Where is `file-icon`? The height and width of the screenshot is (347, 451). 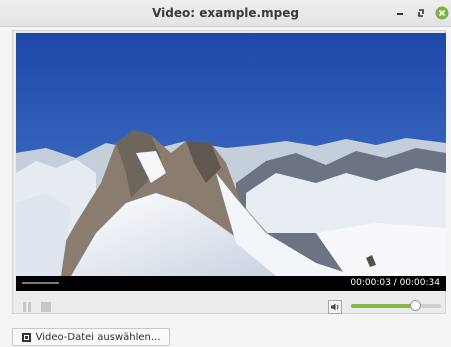
file-icon is located at coordinates (26, 337).